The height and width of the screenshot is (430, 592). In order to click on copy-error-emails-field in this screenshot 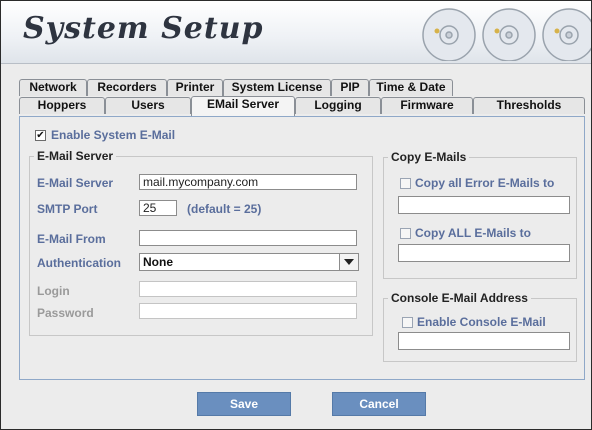, I will do `click(484, 205)`.